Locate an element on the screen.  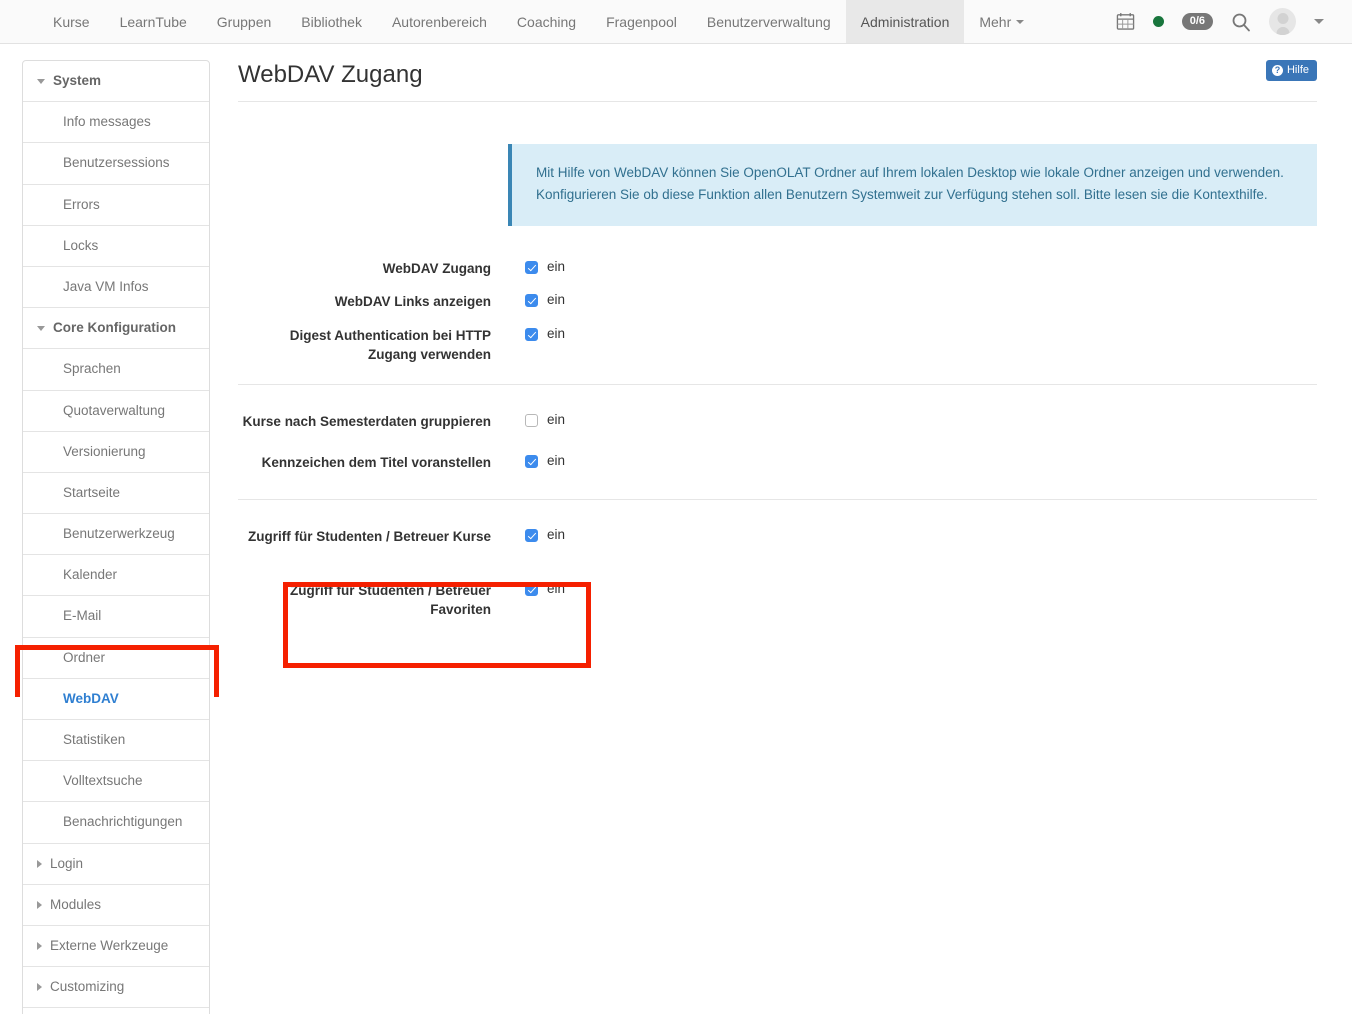
sidebar-item-label: Benutzersessions is located at coordinates (116, 163).